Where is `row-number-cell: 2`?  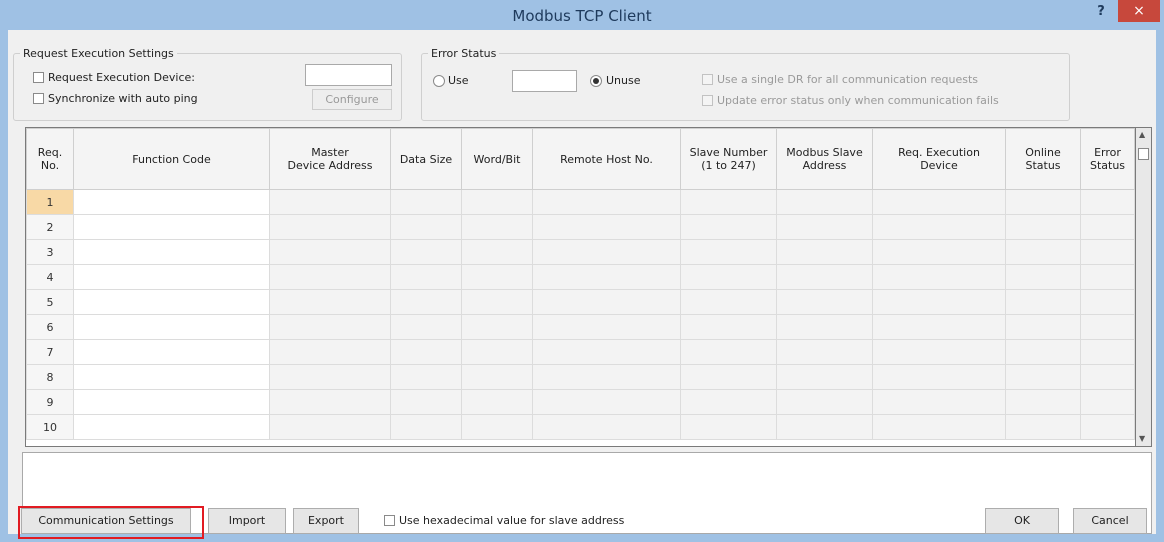 row-number-cell: 2 is located at coordinates (50, 227).